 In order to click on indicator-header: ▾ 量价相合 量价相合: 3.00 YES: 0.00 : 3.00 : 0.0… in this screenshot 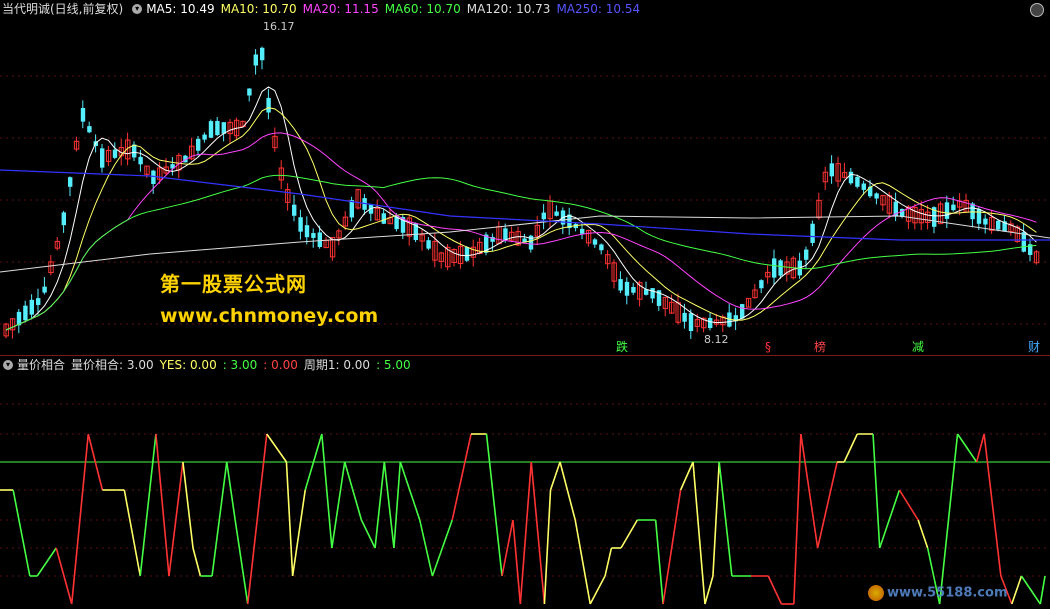, I will do `click(525, 365)`.